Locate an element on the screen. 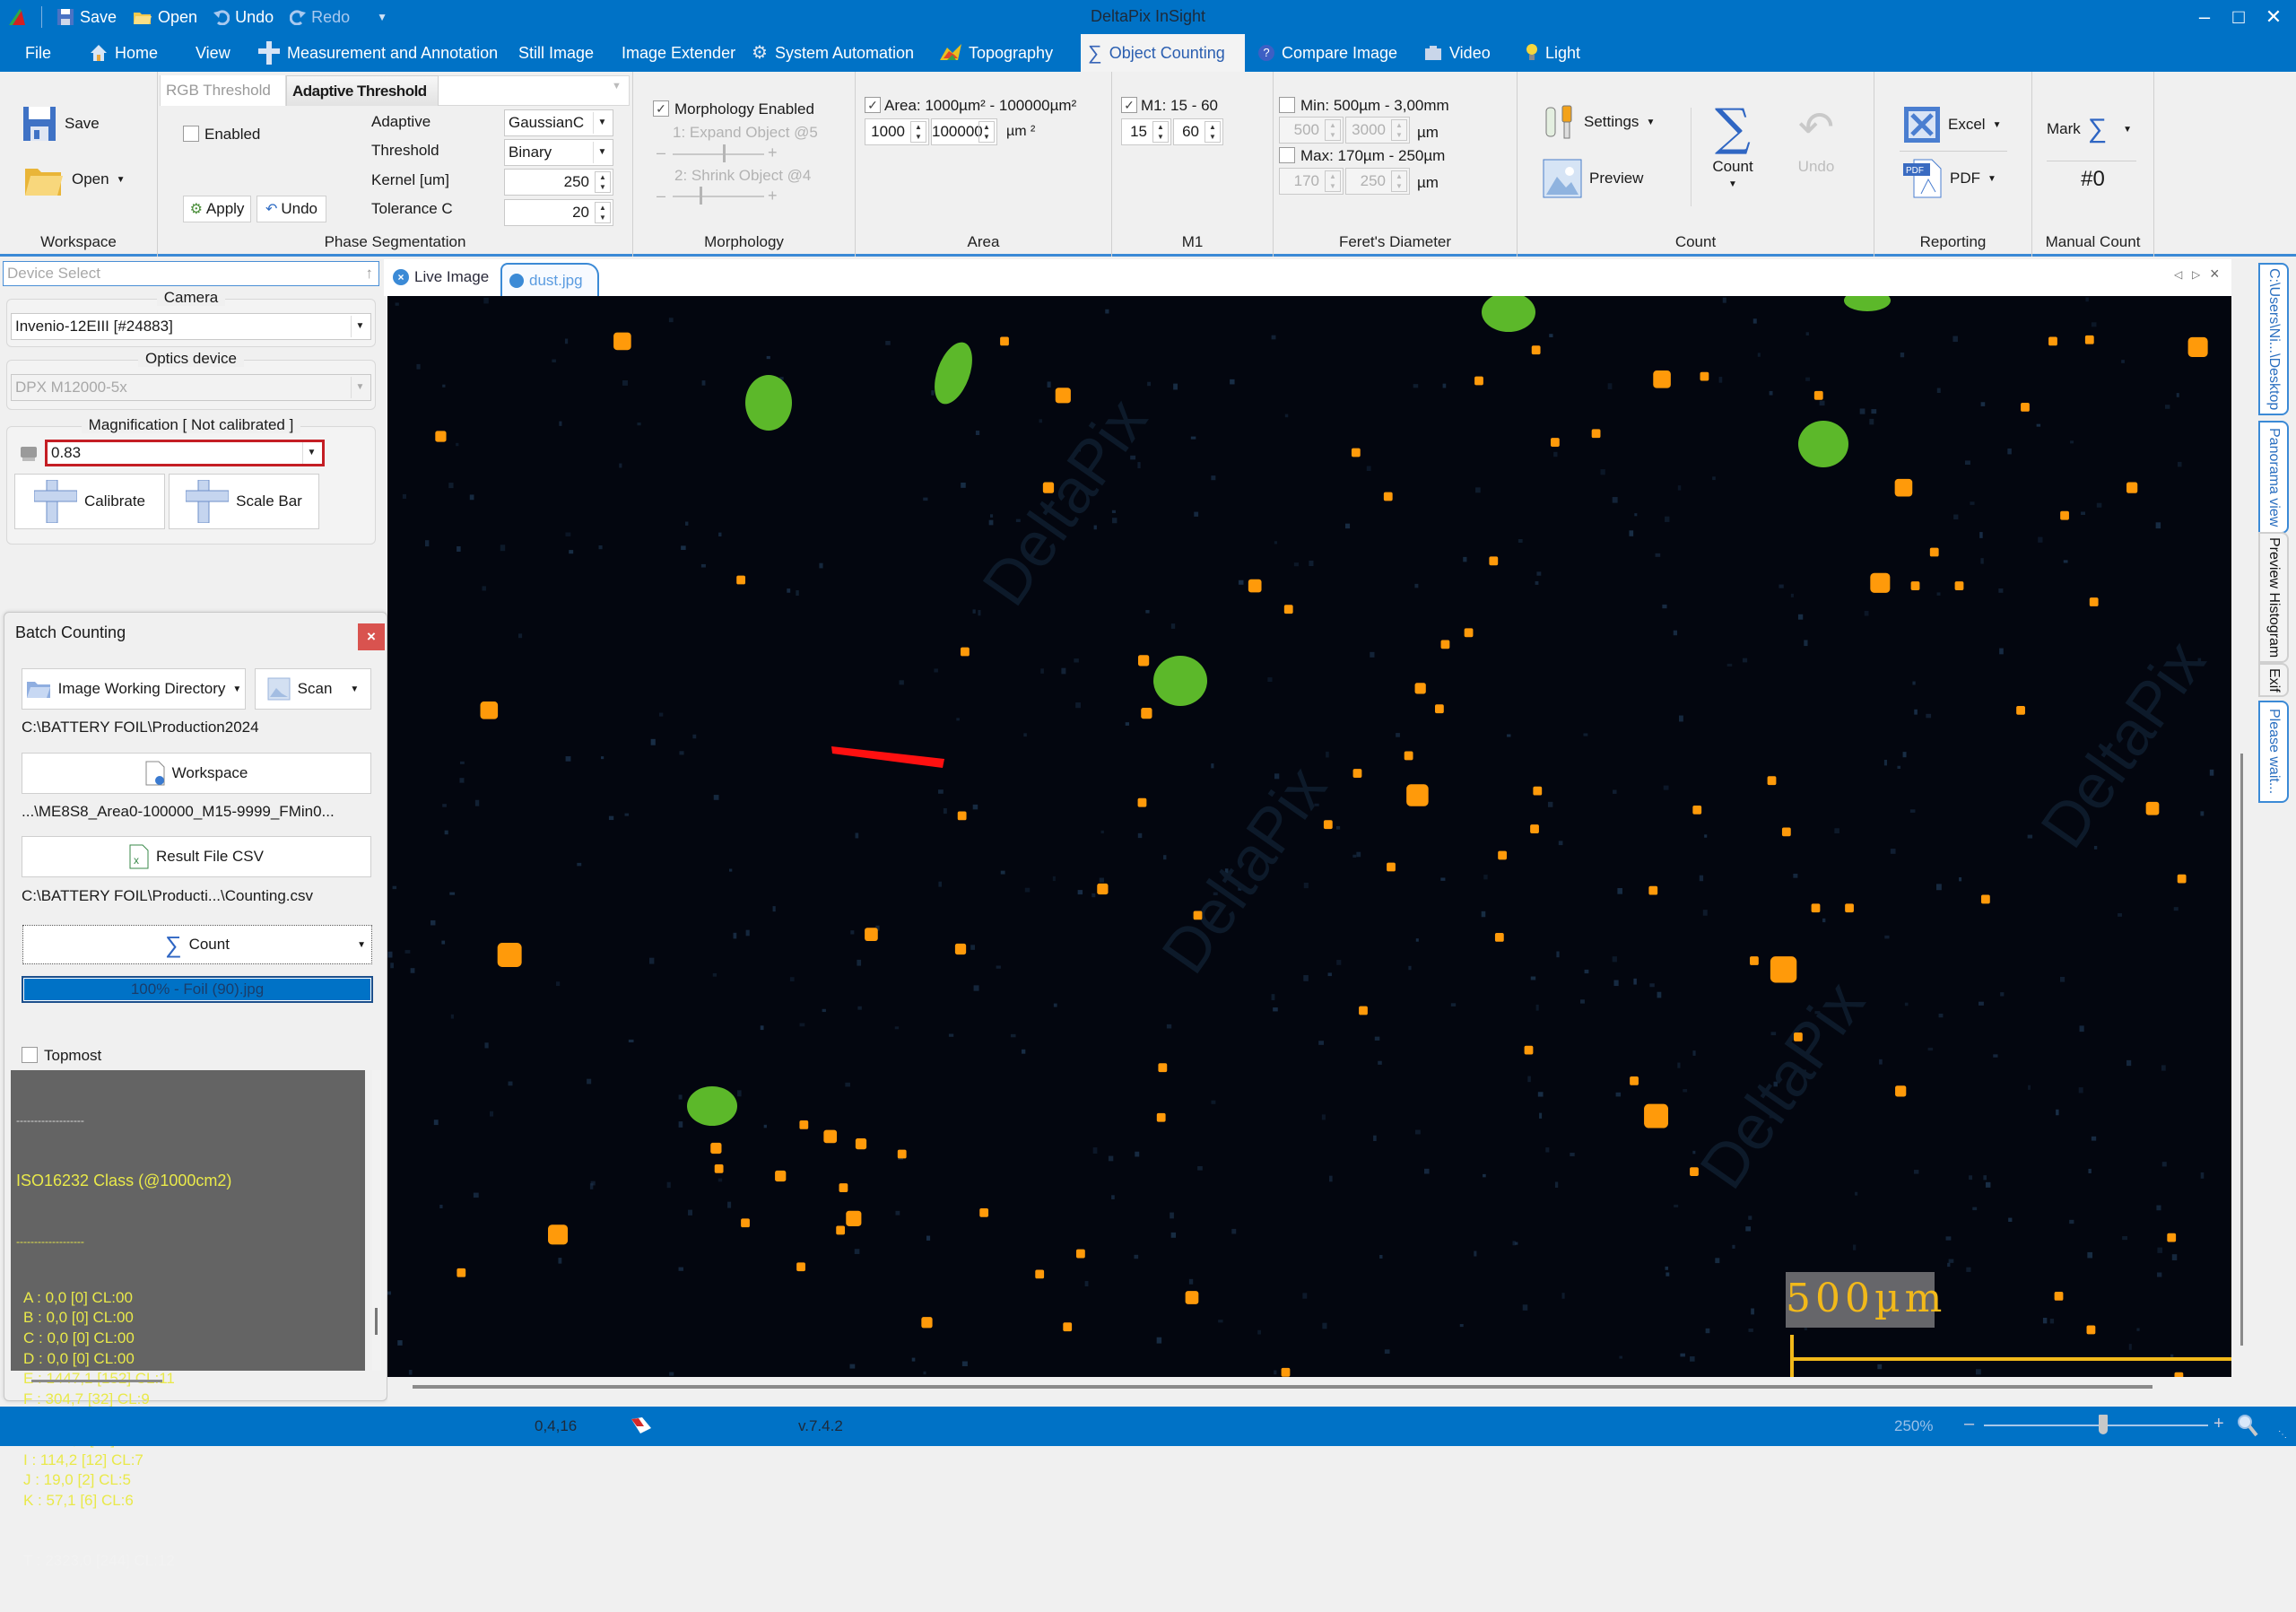  scroll-tabs-right-button: ▷ is located at coordinates (2196, 274).